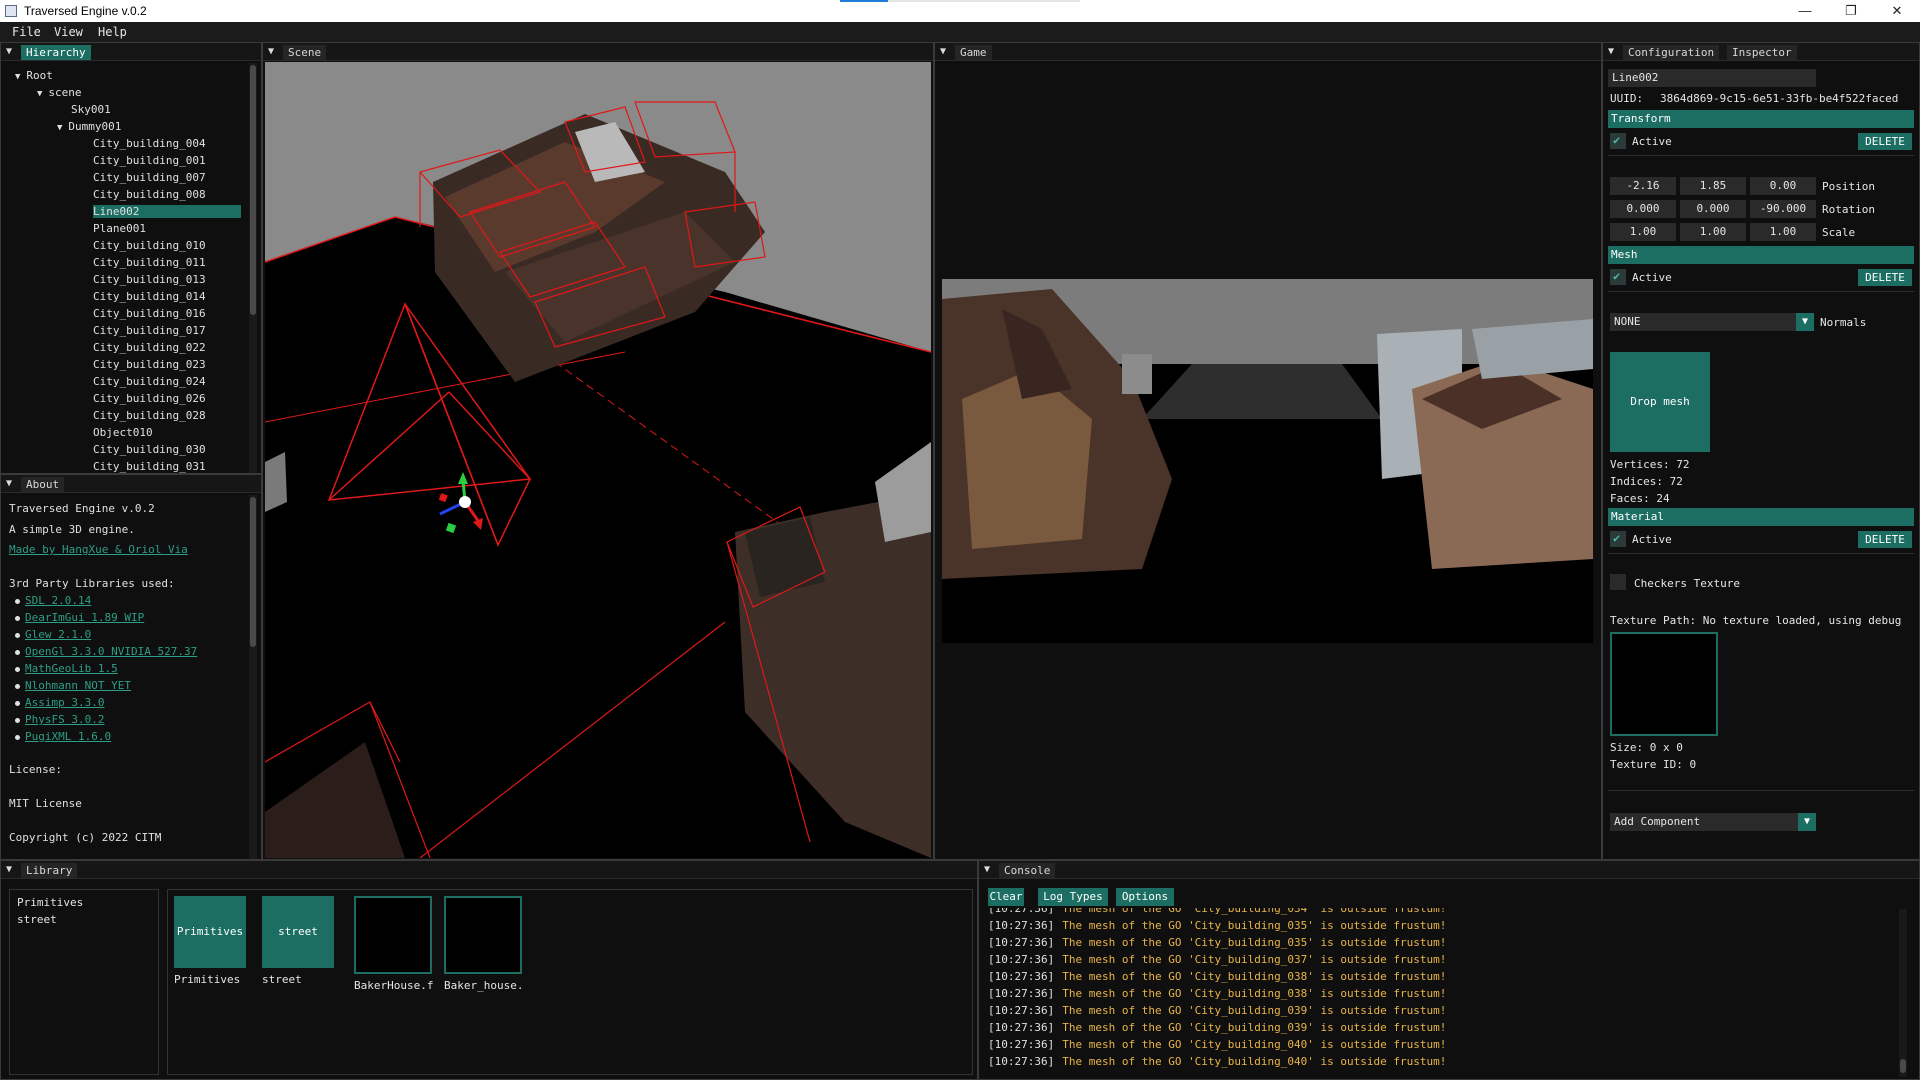  What do you see at coordinates (1762, 52) in the screenshot?
I see `tab-inspector: Inspector` at bounding box center [1762, 52].